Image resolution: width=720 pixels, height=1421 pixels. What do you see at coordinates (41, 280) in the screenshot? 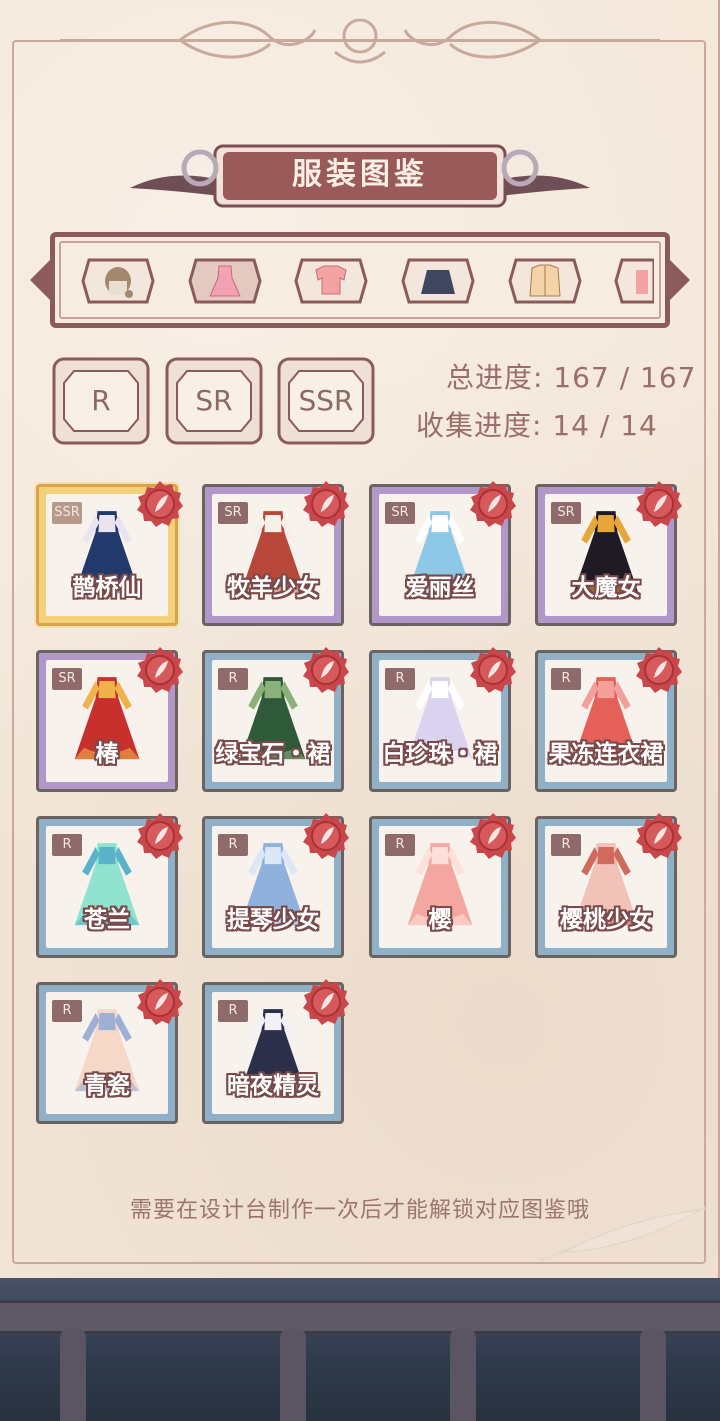
I see `scroll-left-arrow-icon` at bounding box center [41, 280].